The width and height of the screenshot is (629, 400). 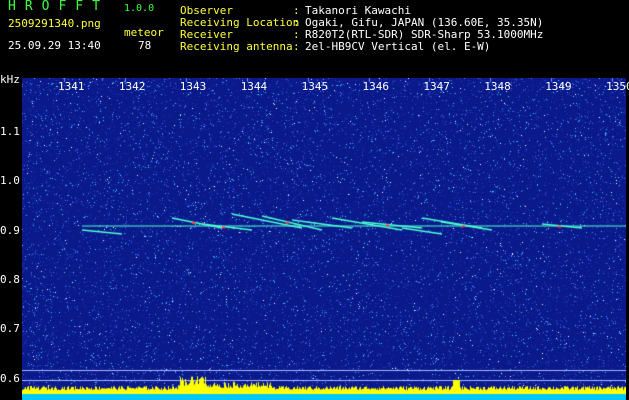 What do you see at coordinates (10, 180) in the screenshot?
I see `y-tick-label: 1.0` at bounding box center [10, 180].